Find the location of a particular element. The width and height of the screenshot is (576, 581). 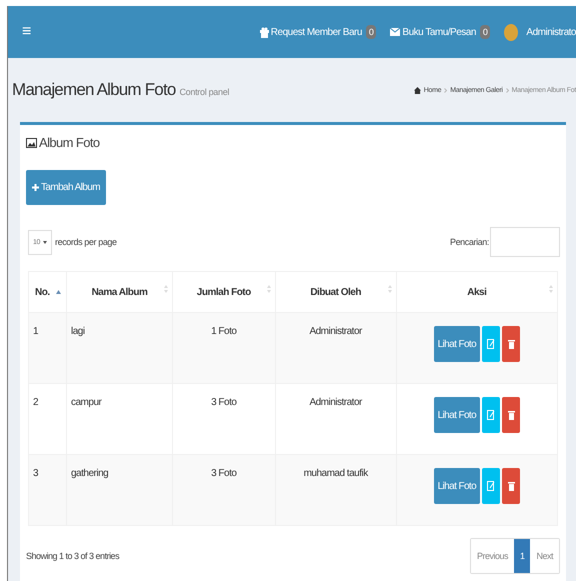

table-cell: muhamad taufik is located at coordinates (335, 490).